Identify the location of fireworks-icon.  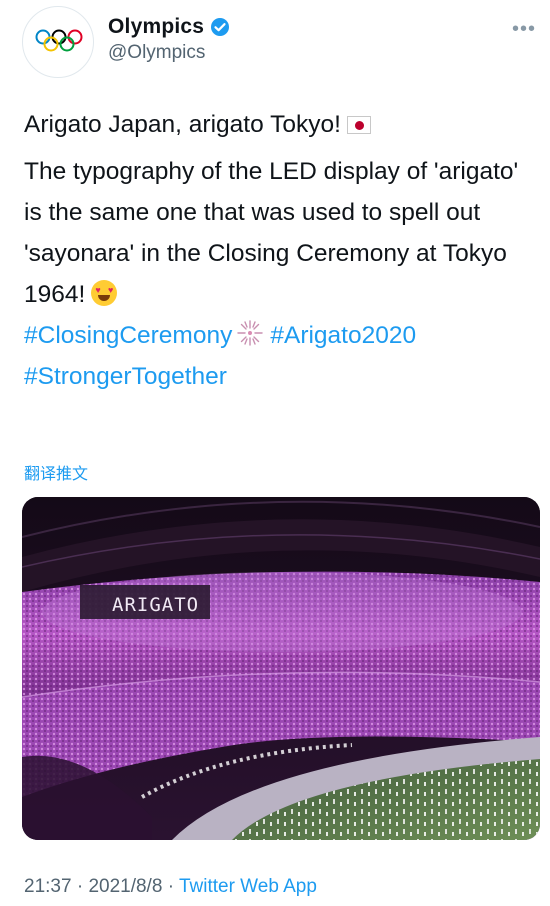
(250, 333).